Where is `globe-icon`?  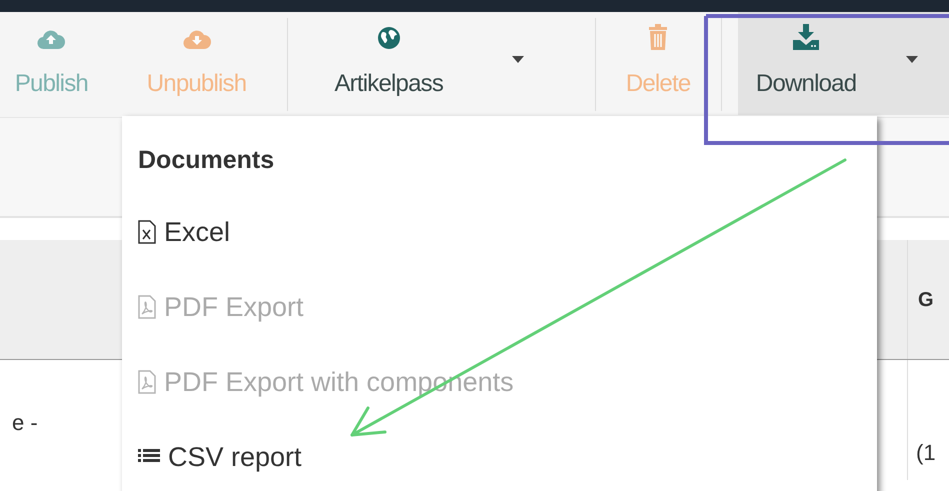
globe-icon is located at coordinates (388, 38).